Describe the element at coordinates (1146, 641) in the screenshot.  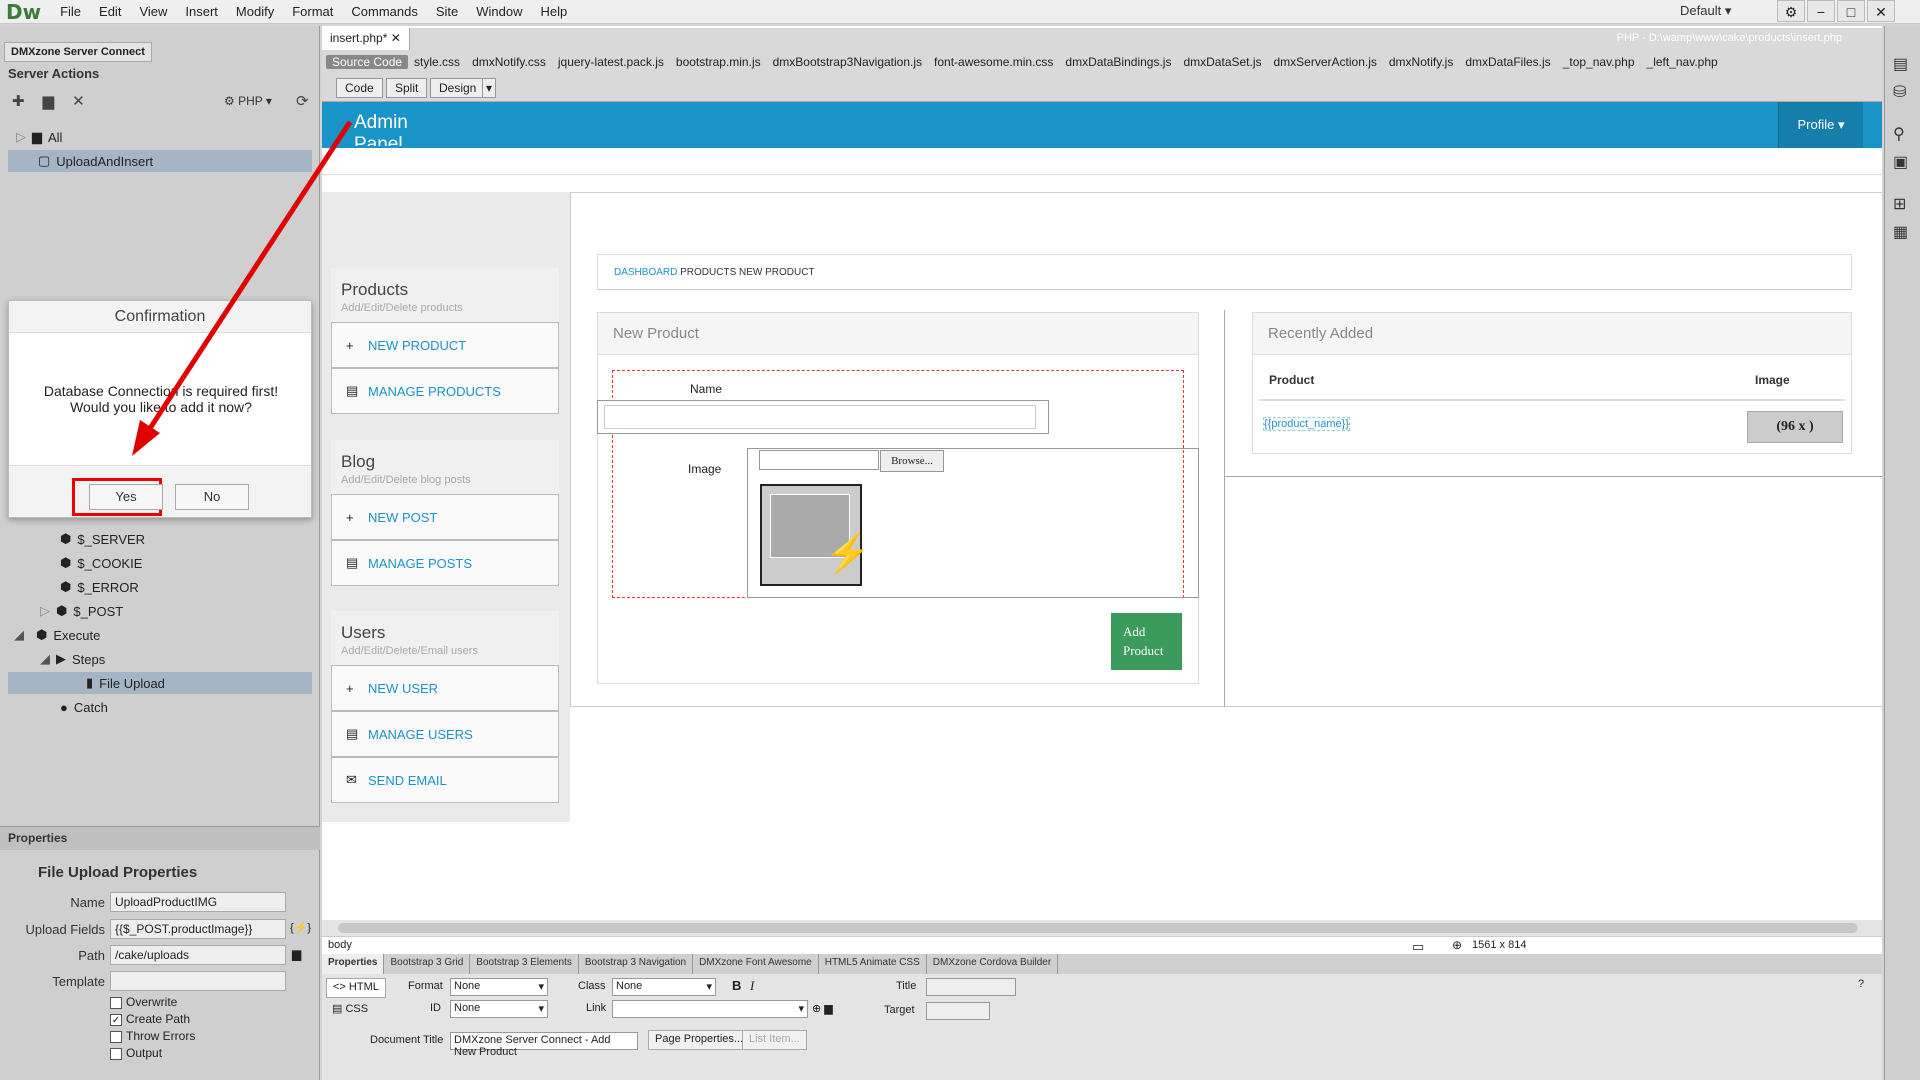
I see `add-product-button: Add Product` at that location.